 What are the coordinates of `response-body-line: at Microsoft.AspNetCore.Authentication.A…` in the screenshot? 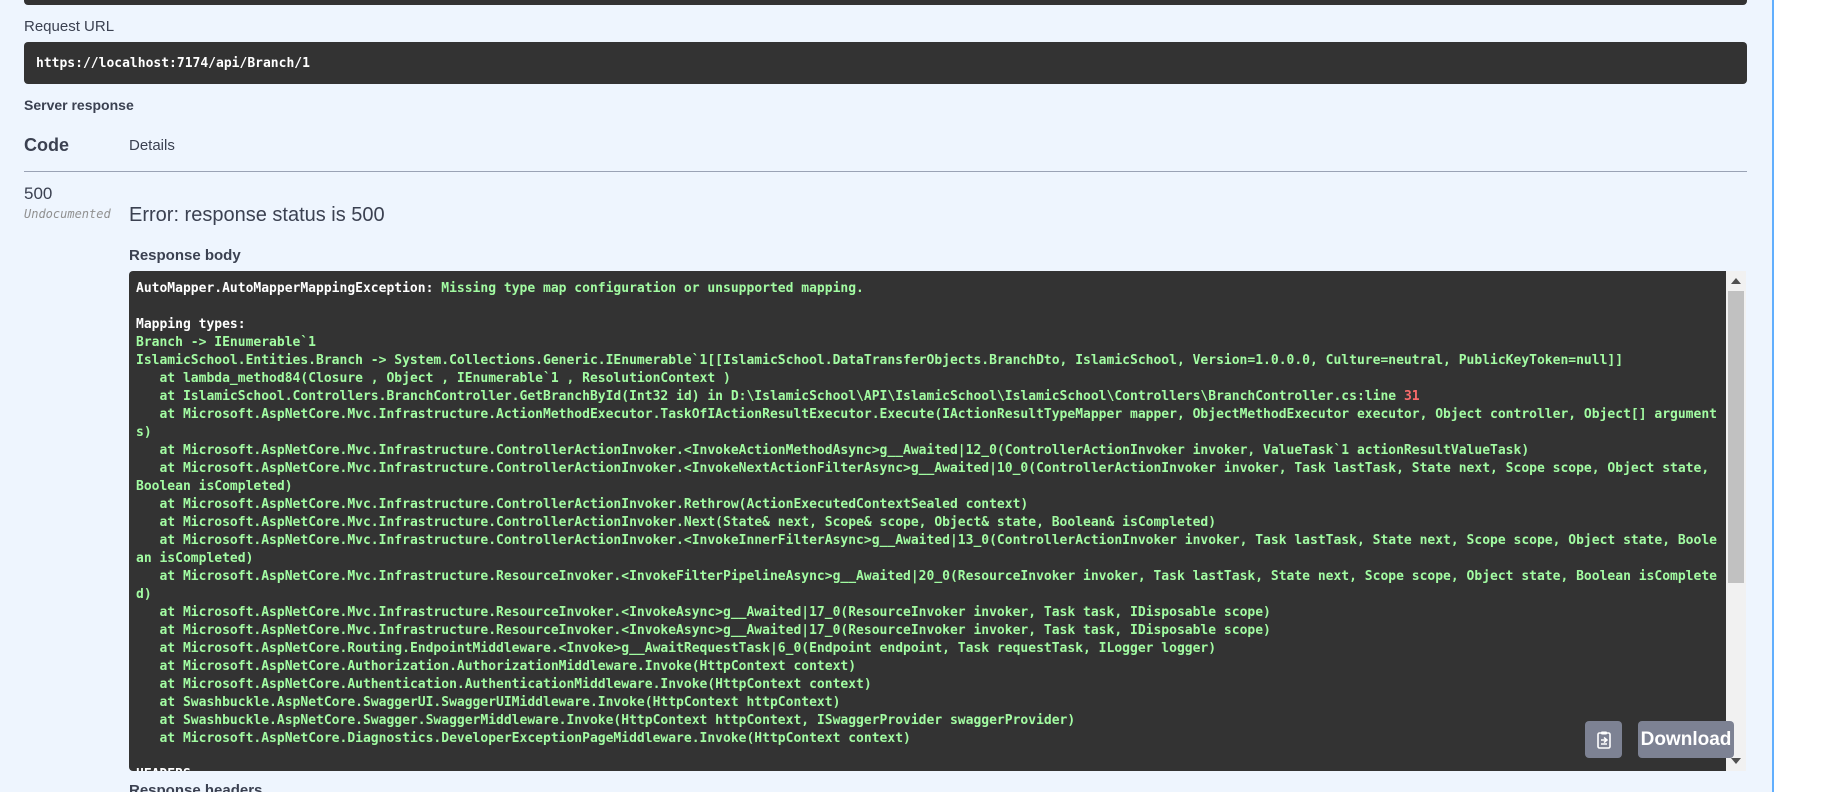 It's located at (927, 685).